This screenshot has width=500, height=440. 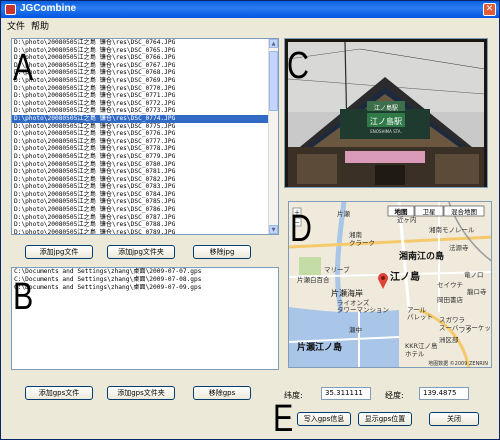 What do you see at coordinates (449, 339) in the screenshot?
I see `map-label: 洲区部` at bounding box center [449, 339].